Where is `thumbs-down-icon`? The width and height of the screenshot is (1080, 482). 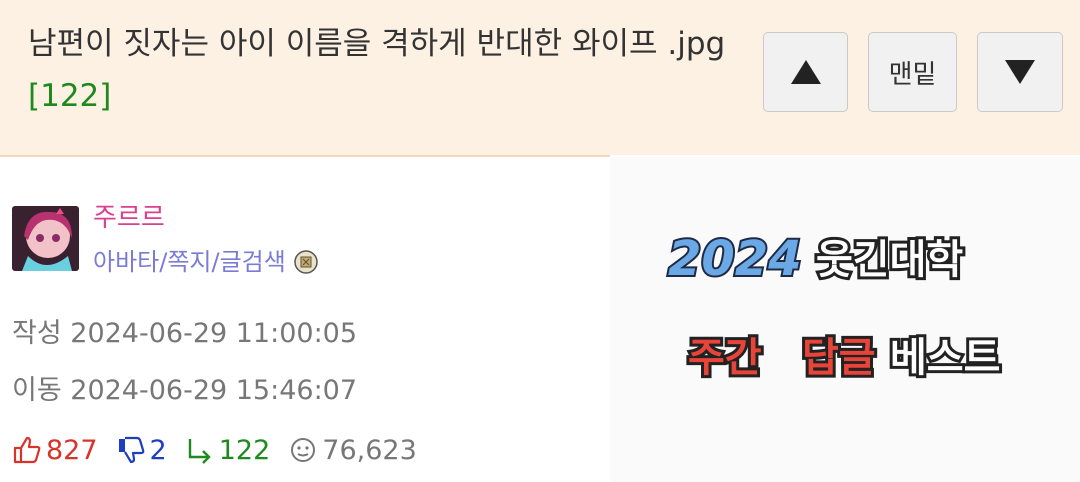
thumbs-down-icon is located at coordinates (131, 450).